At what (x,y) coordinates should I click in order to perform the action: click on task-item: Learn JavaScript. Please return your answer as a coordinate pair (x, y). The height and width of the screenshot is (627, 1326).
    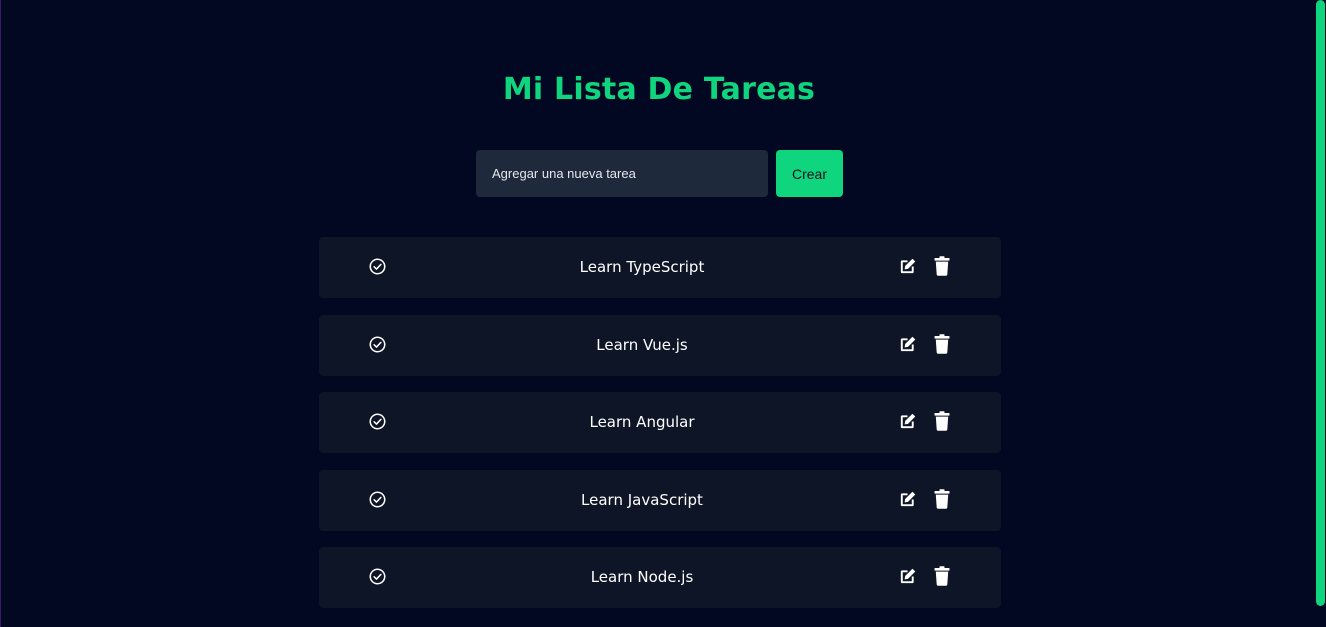
    Looking at the image, I should click on (660, 500).